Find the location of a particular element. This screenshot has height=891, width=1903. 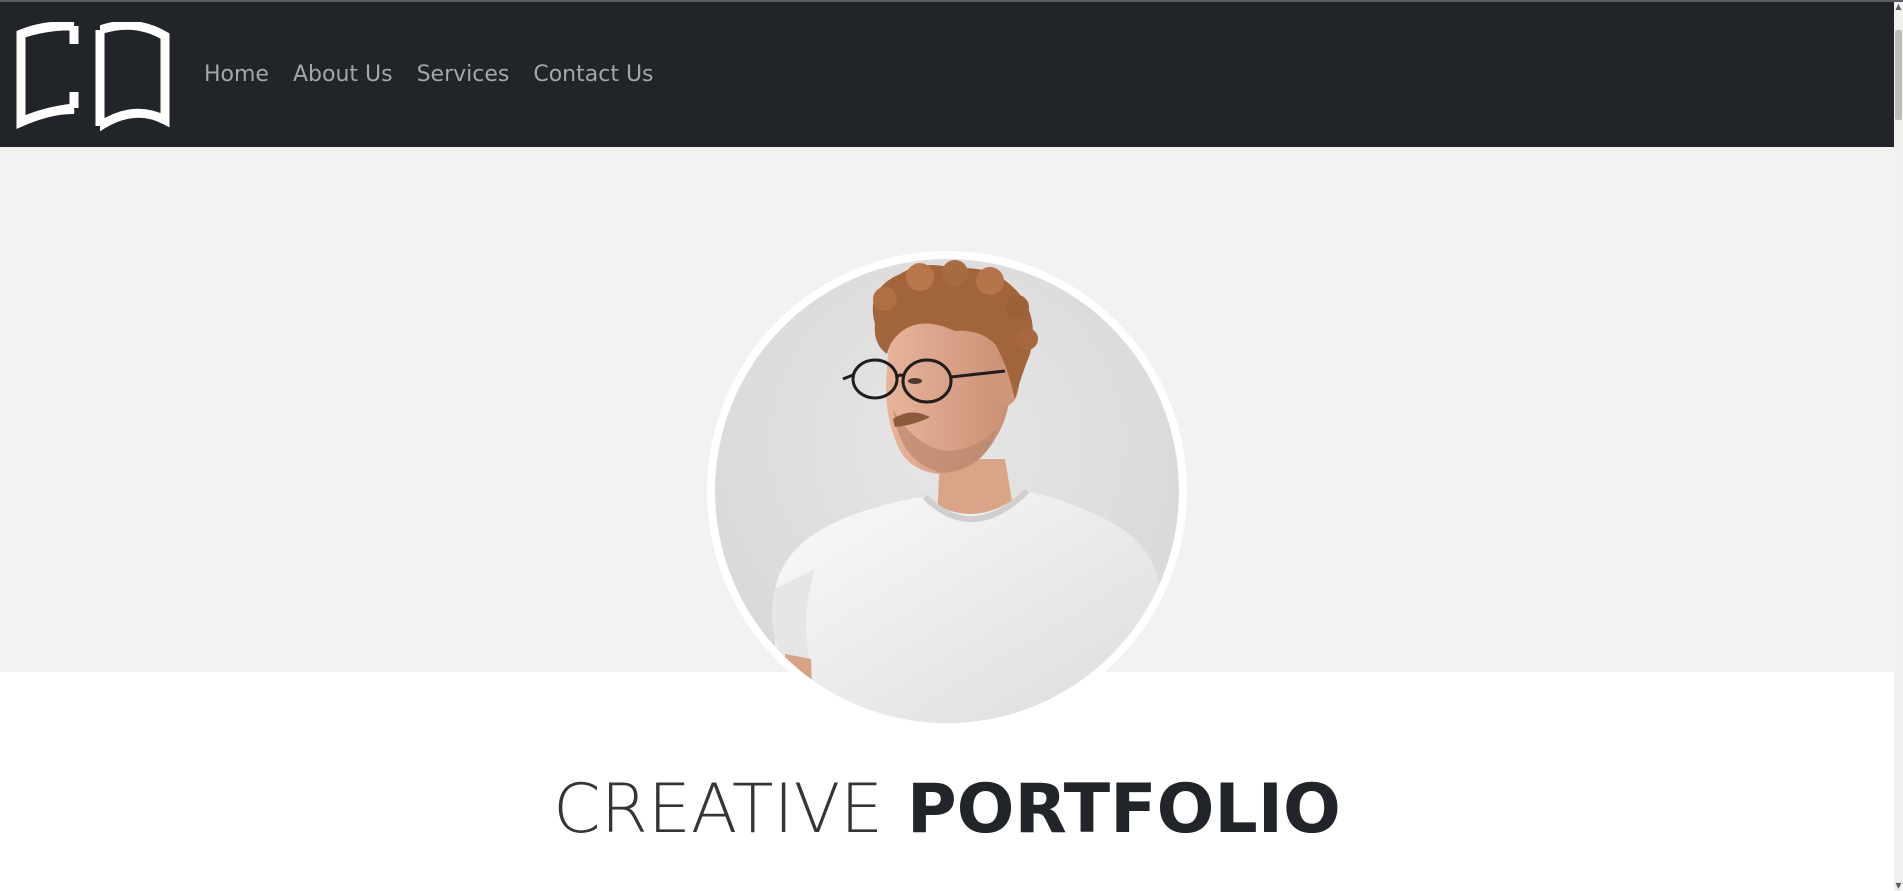

portrait-photo is located at coordinates (947, 491).